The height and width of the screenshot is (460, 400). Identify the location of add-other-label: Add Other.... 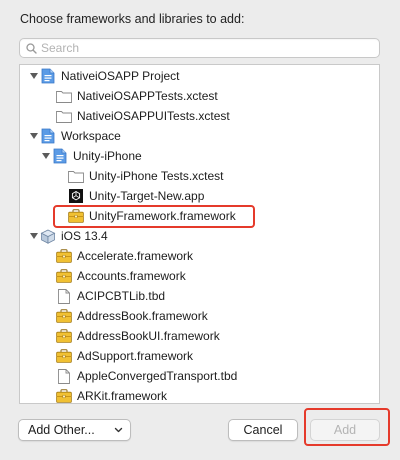
(61, 430).